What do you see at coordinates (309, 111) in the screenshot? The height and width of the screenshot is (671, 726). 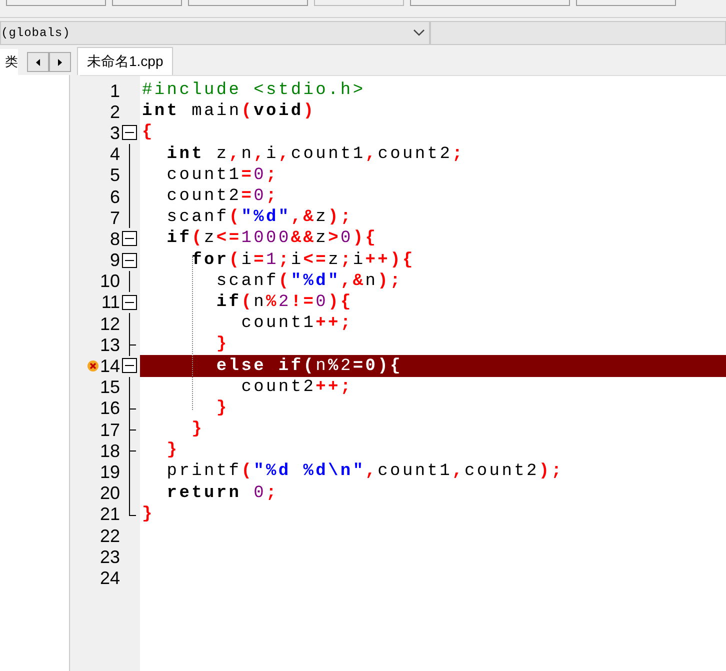 I see `code-token: )` at bounding box center [309, 111].